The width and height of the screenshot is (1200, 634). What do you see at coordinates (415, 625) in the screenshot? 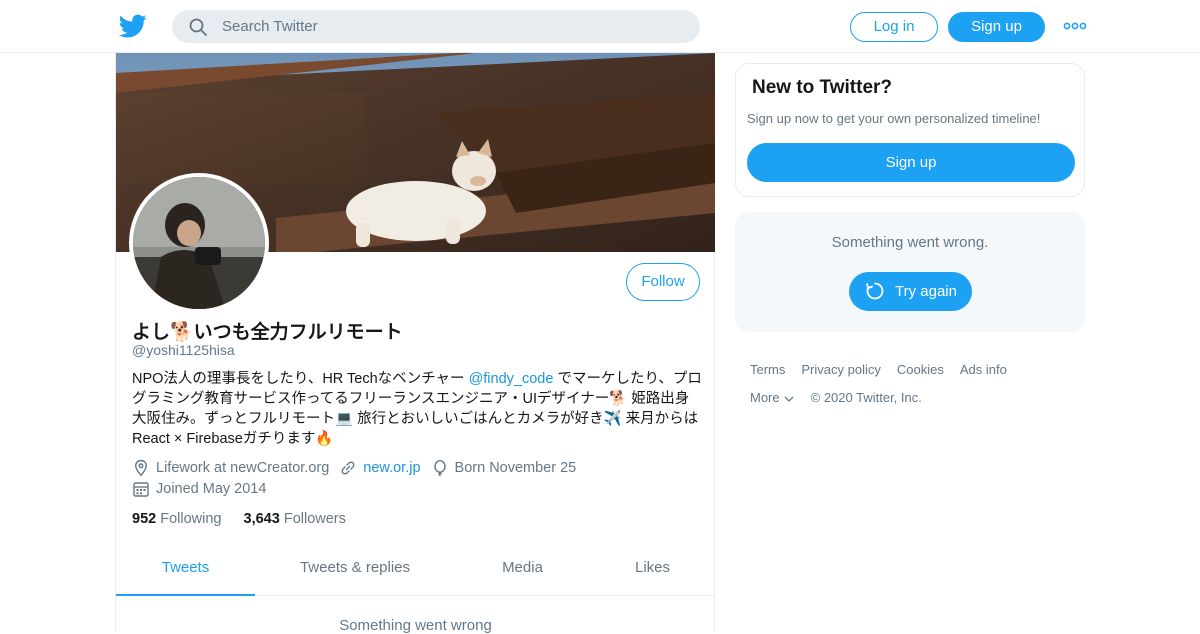
I see `feed-error-message: Something went wrong` at bounding box center [415, 625].